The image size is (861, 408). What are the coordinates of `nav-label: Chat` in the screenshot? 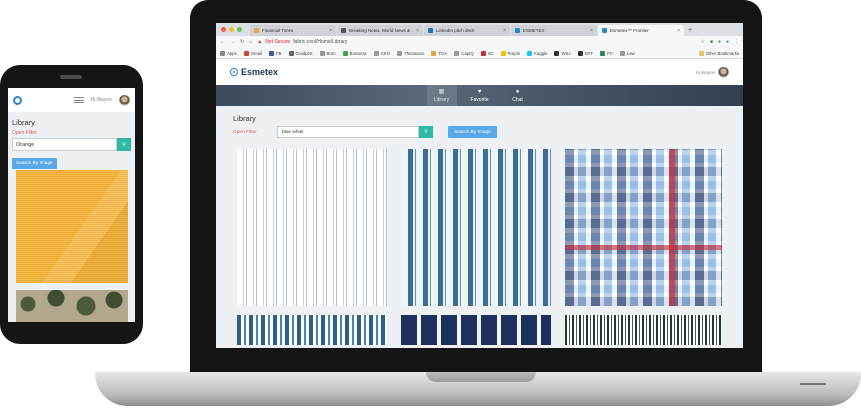 It's located at (517, 99).